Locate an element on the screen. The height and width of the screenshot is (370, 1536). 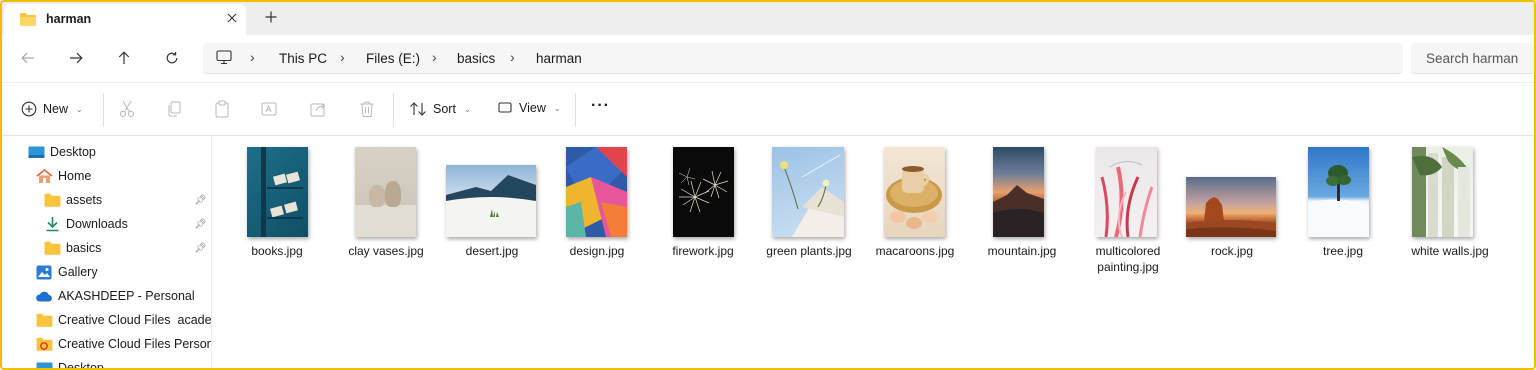
creative-cloud-folder-icon is located at coordinates (44, 344).